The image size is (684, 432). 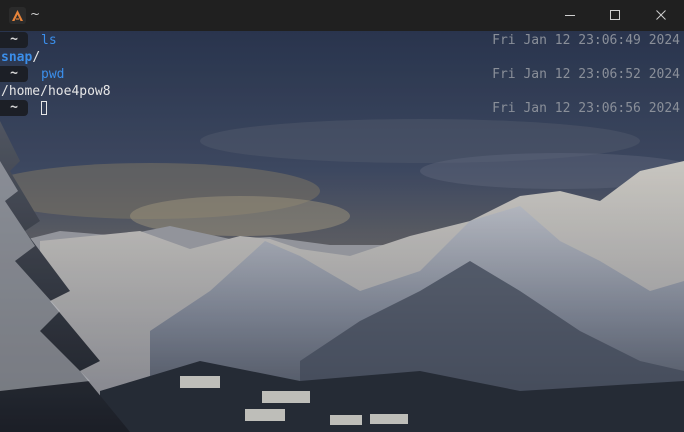 I want to click on prompt-timestamp: Fri Jan 12 23:06:56 2024, so click(x=586, y=108).